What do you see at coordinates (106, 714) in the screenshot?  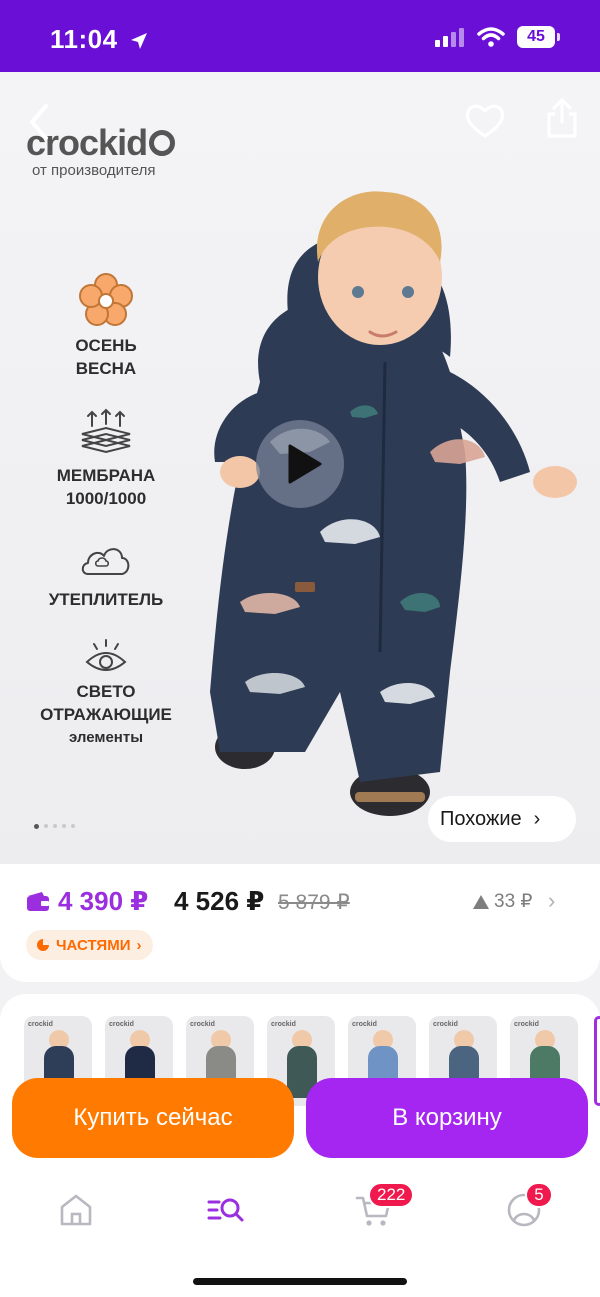 I see `feature-reflective-line2: ОТРАЖАЮЩИЕ` at bounding box center [106, 714].